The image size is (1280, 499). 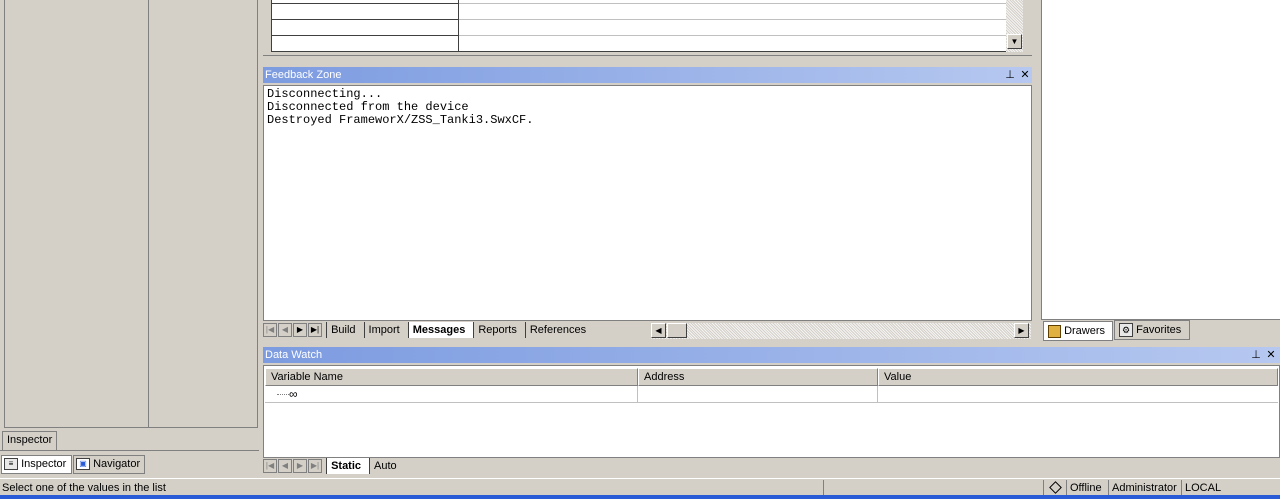 What do you see at coordinates (83, 464) in the screenshot?
I see `navigator-icon: ▣` at bounding box center [83, 464].